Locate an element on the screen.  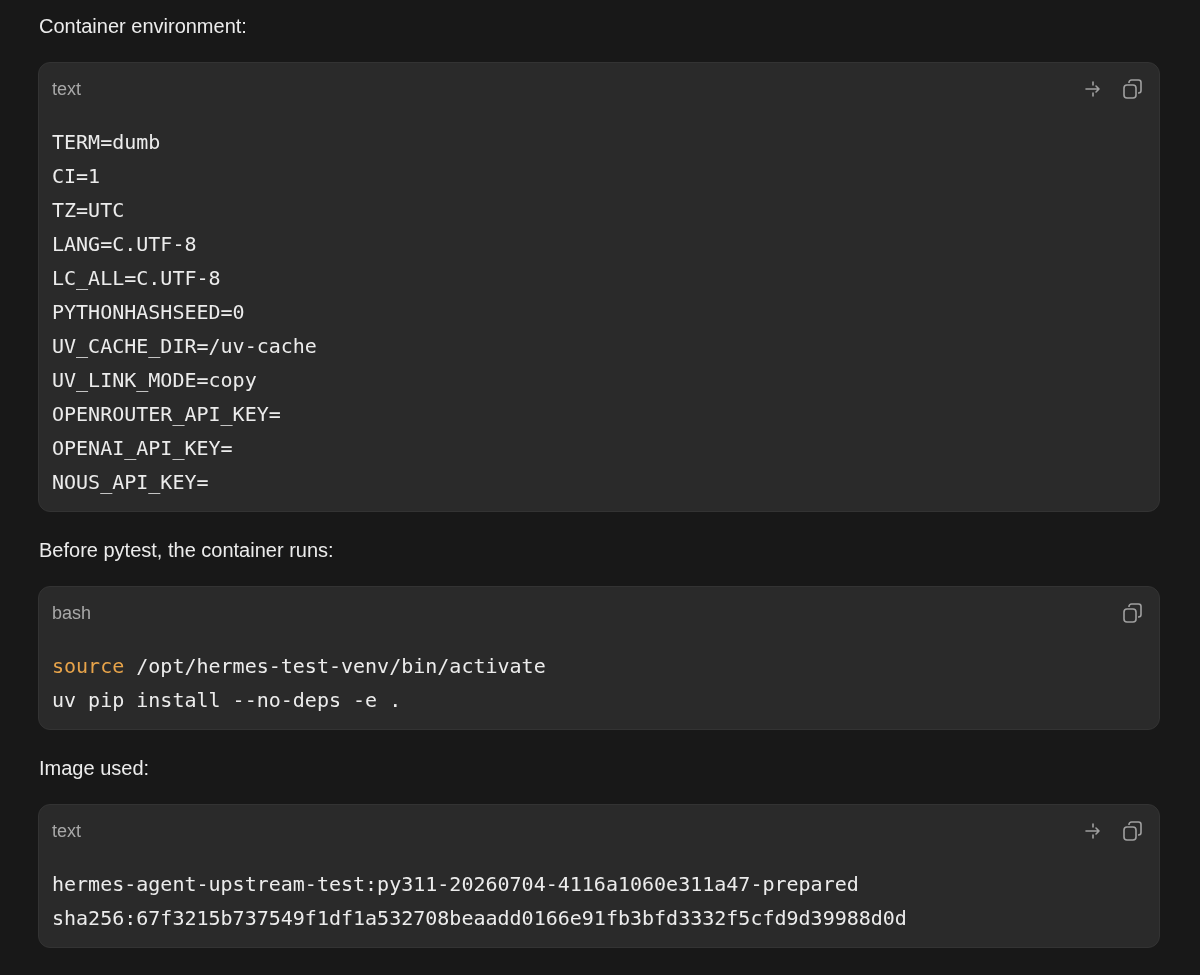
code-line: LANG=C.UTF-8 is located at coordinates (124, 244).